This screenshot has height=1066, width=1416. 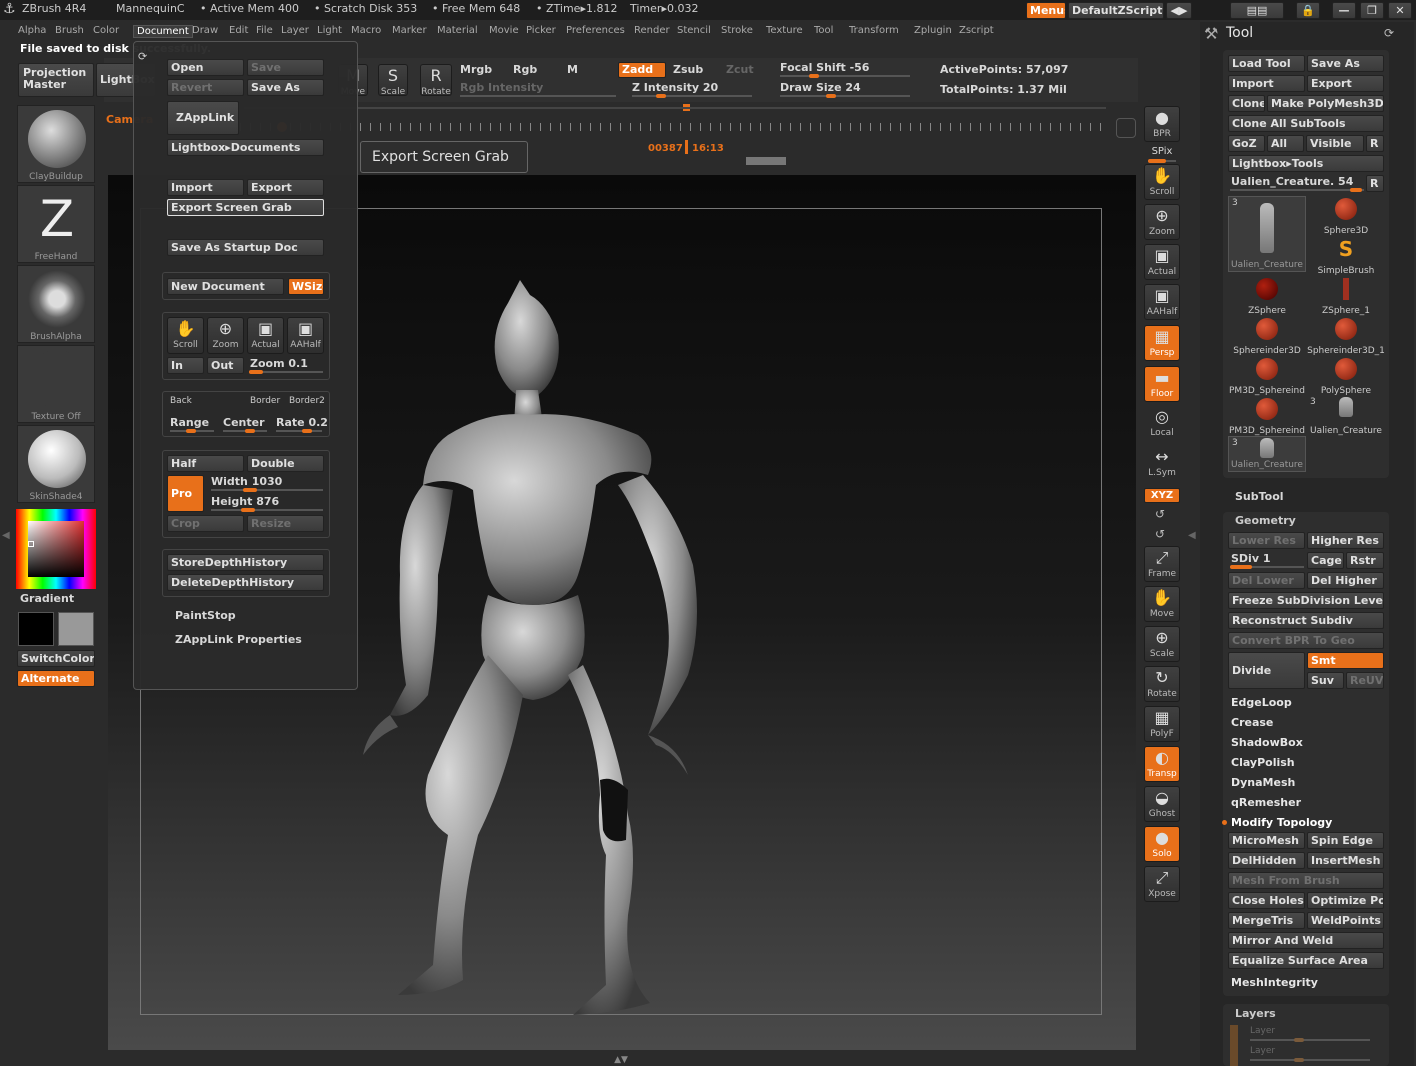 What do you see at coordinates (238, 30) in the screenshot?
I see `menu-edit: Edit` at bounding box center [238, 30].